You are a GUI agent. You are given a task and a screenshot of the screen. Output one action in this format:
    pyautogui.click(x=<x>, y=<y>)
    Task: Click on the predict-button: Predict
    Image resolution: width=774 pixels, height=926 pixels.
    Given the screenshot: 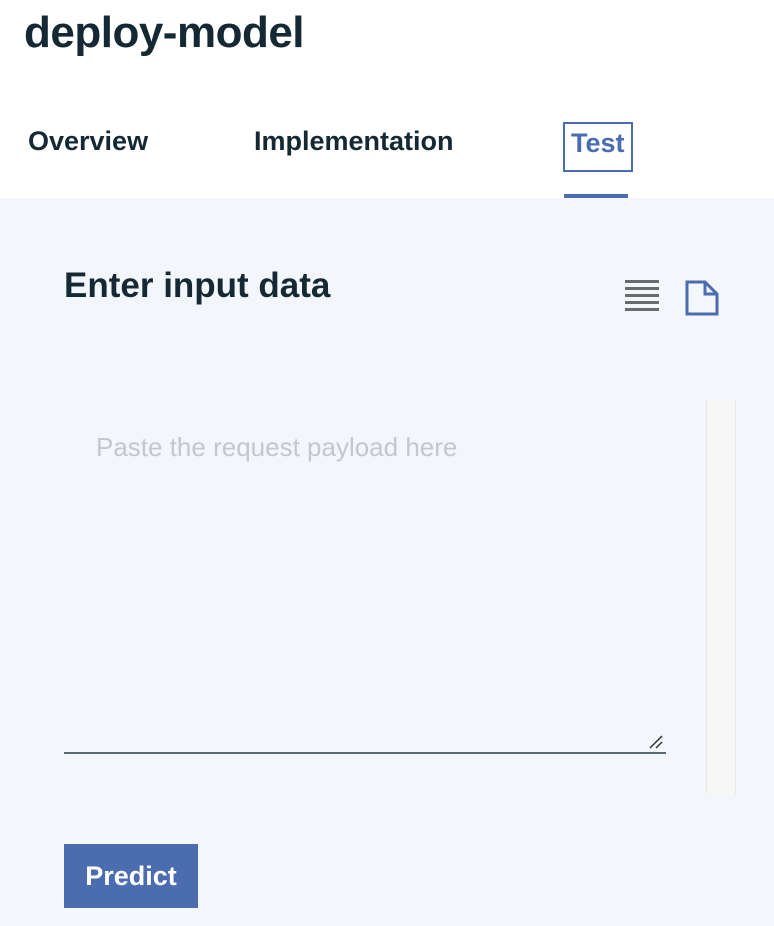 What is the action you would take?
    pyautogui.click(x=131, y=876)
    